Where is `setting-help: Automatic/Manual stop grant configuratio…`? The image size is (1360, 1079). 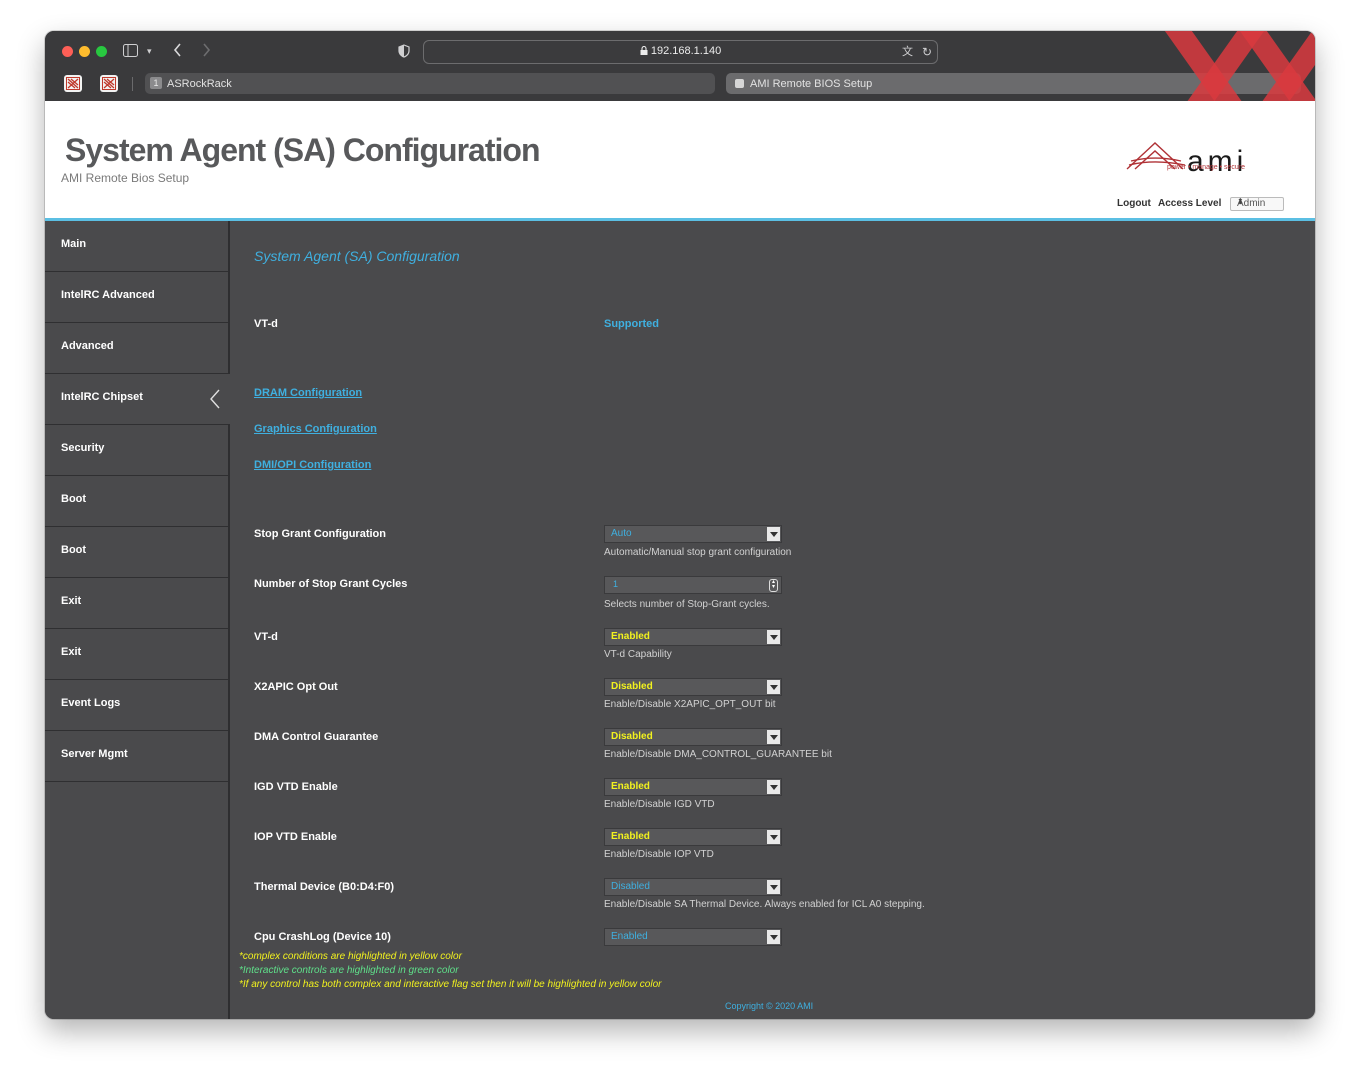 setting-help: Automatic/Manual stop grant configuratio… is located at coordinates (698, 552).